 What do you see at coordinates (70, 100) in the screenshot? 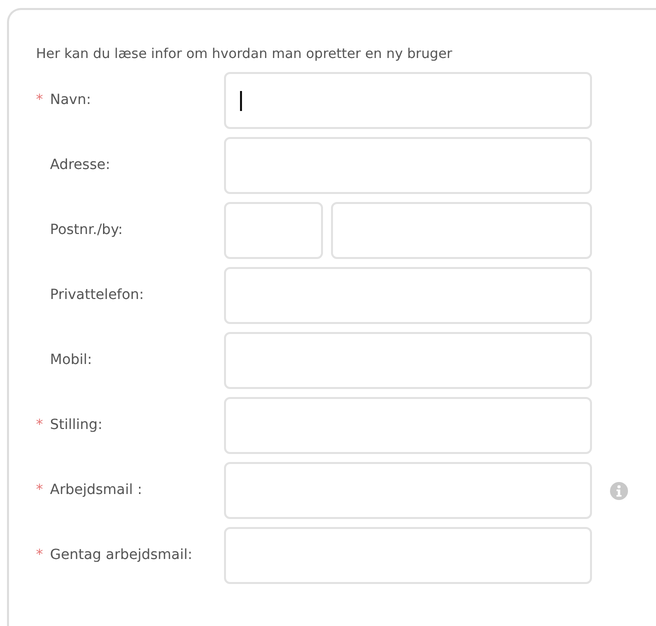
I see `field-label: Navn:` at bounding box center [70, 100].